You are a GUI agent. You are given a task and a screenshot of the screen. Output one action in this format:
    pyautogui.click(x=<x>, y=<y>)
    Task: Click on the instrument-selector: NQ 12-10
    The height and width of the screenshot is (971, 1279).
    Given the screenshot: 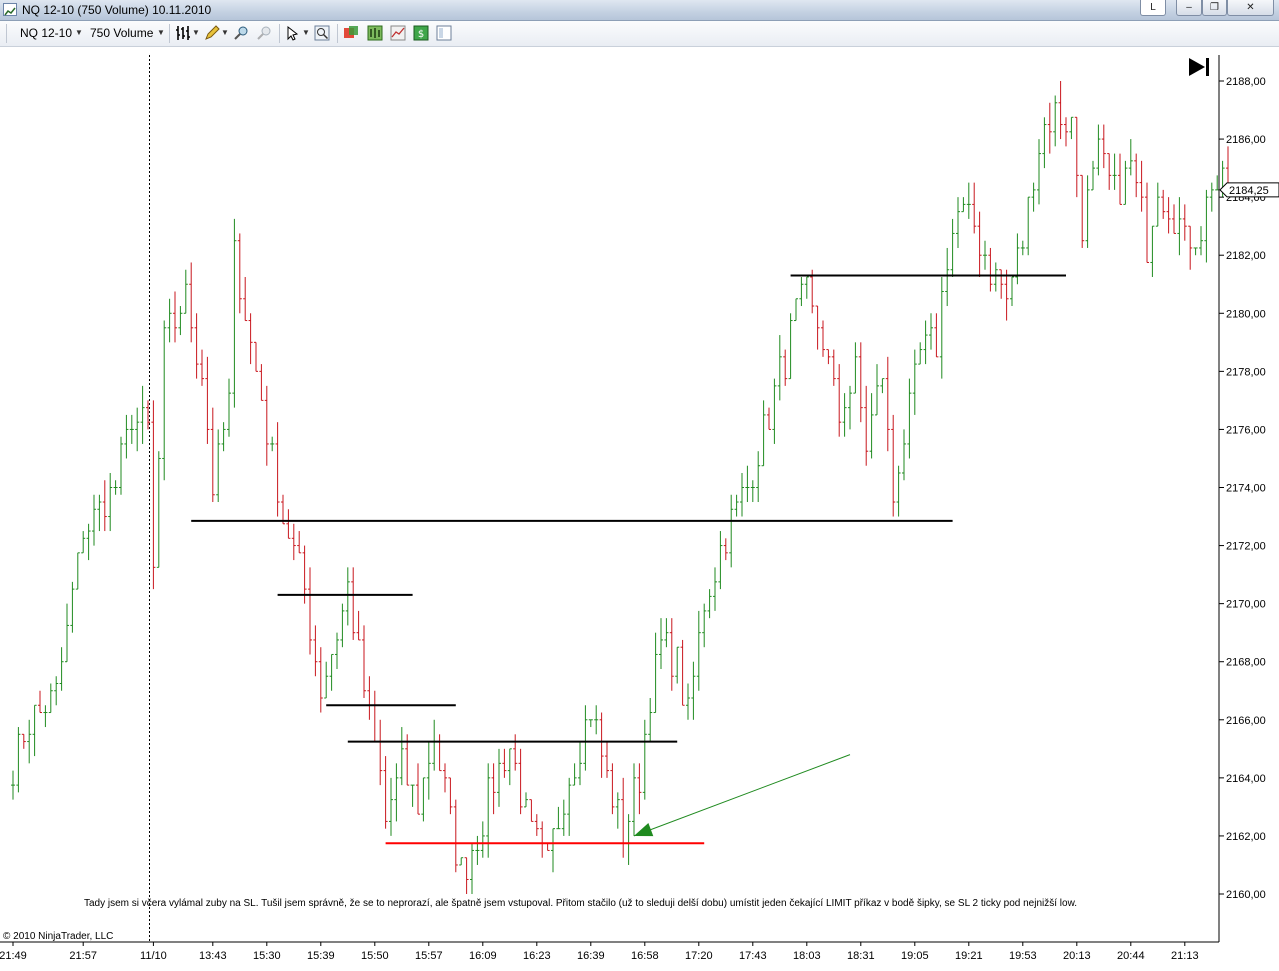 What is the action you would take?
    pyautogui.click(x=46, y=33)
    